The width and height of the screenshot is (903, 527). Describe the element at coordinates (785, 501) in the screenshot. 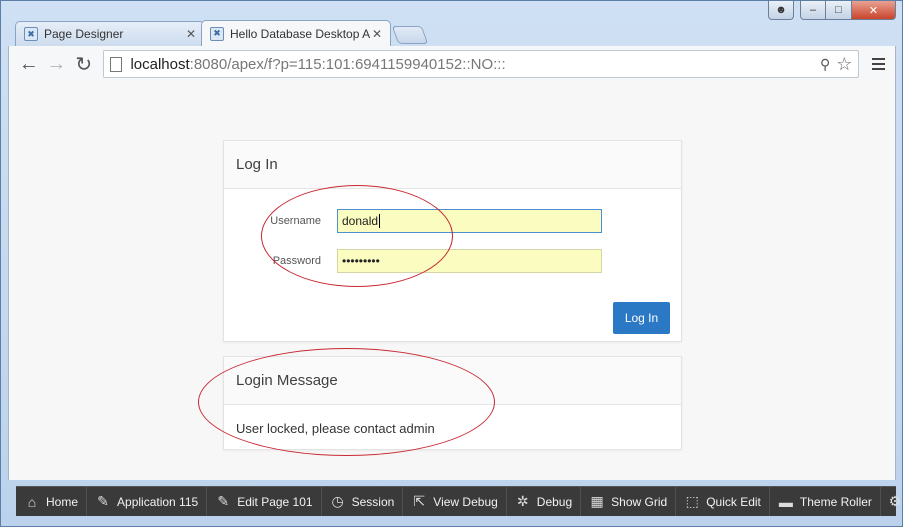

I see `paint-roller-icon: ▬` at that location.